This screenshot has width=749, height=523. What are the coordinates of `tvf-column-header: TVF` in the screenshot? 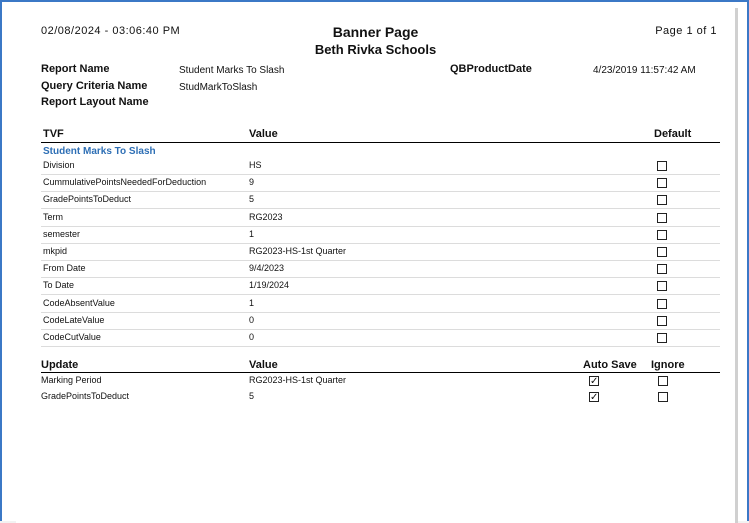 It's located at (53, 134).